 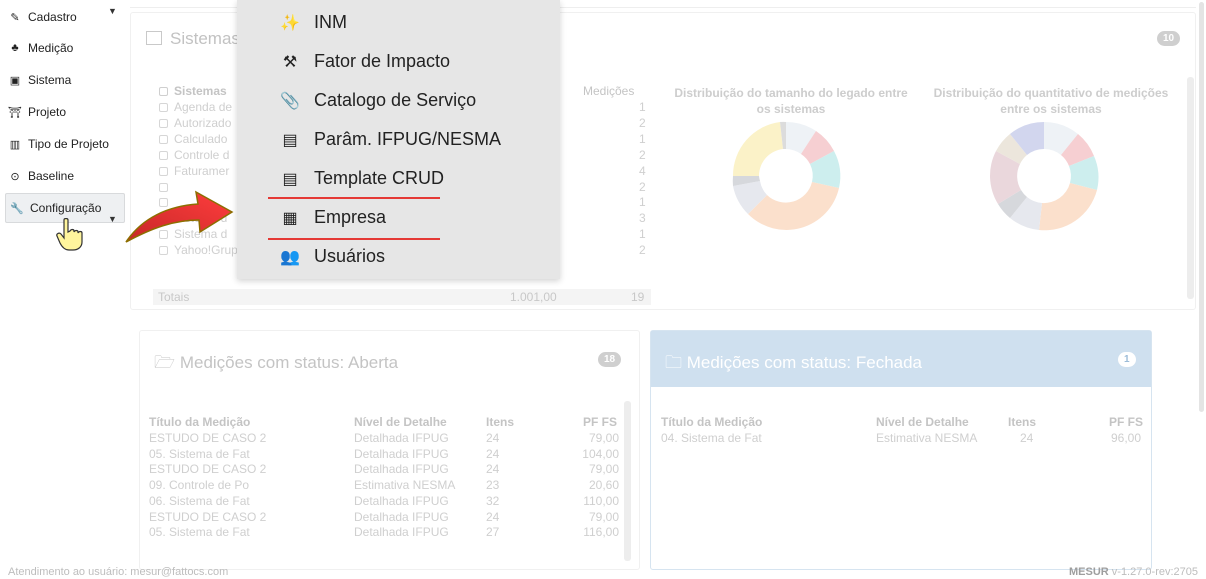 I want to click on sidebar-item-label: Sistema, so click(x=50, y=80).